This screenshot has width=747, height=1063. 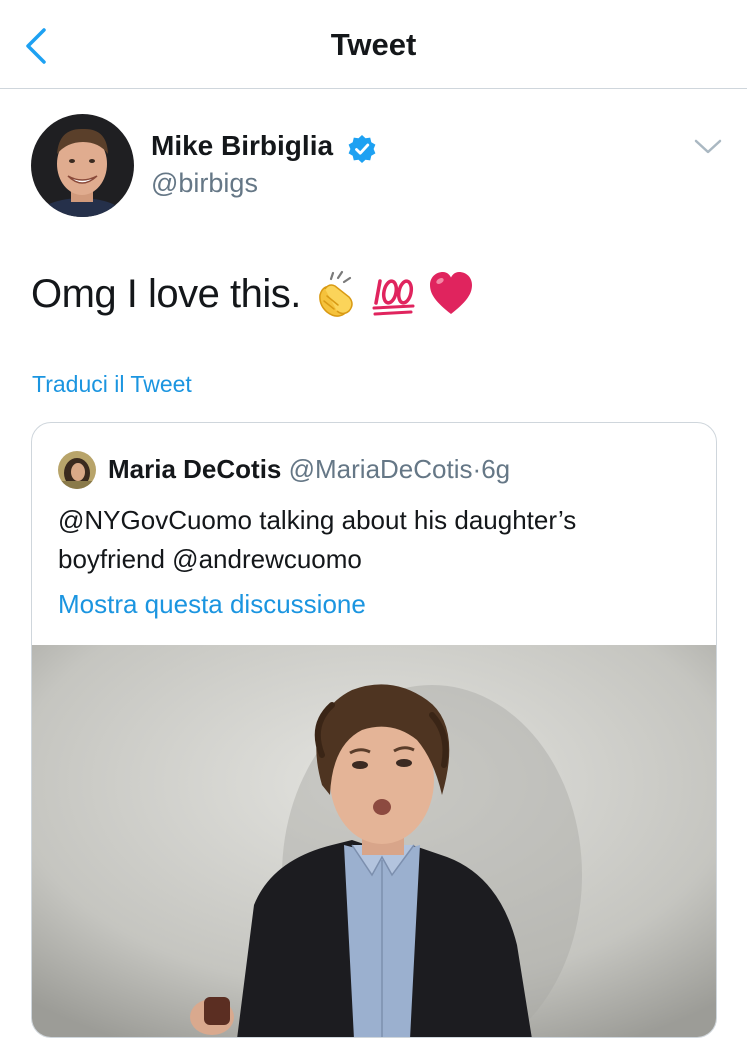 What do you see at coordinates (242, 146) in the screenshot?
I see `author-name: Mike Birbiglia` at bounding box center [242, 146].